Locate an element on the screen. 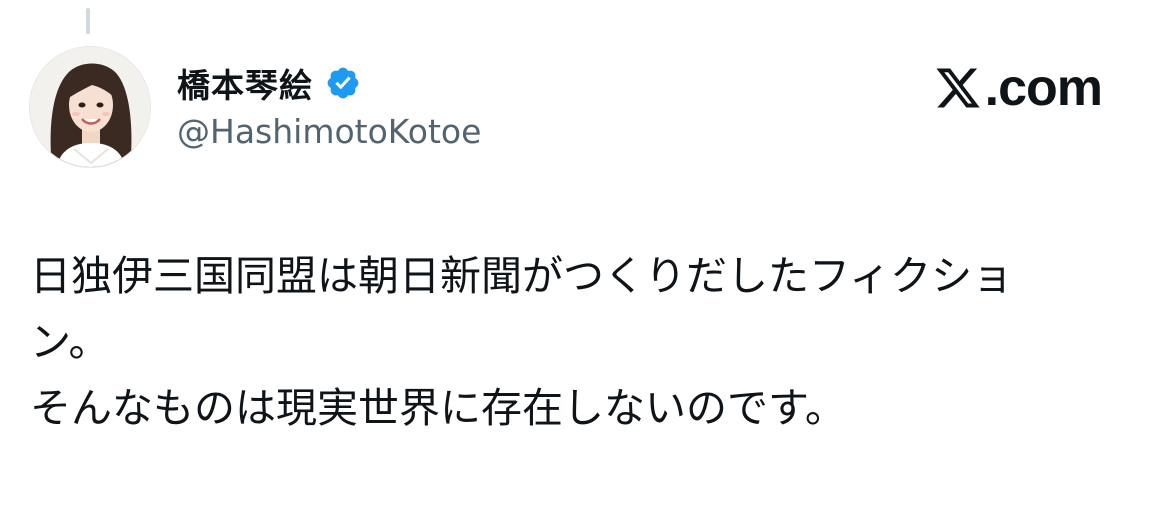  display-name: 橋本琴絵 is located at coordinates (245, 83).